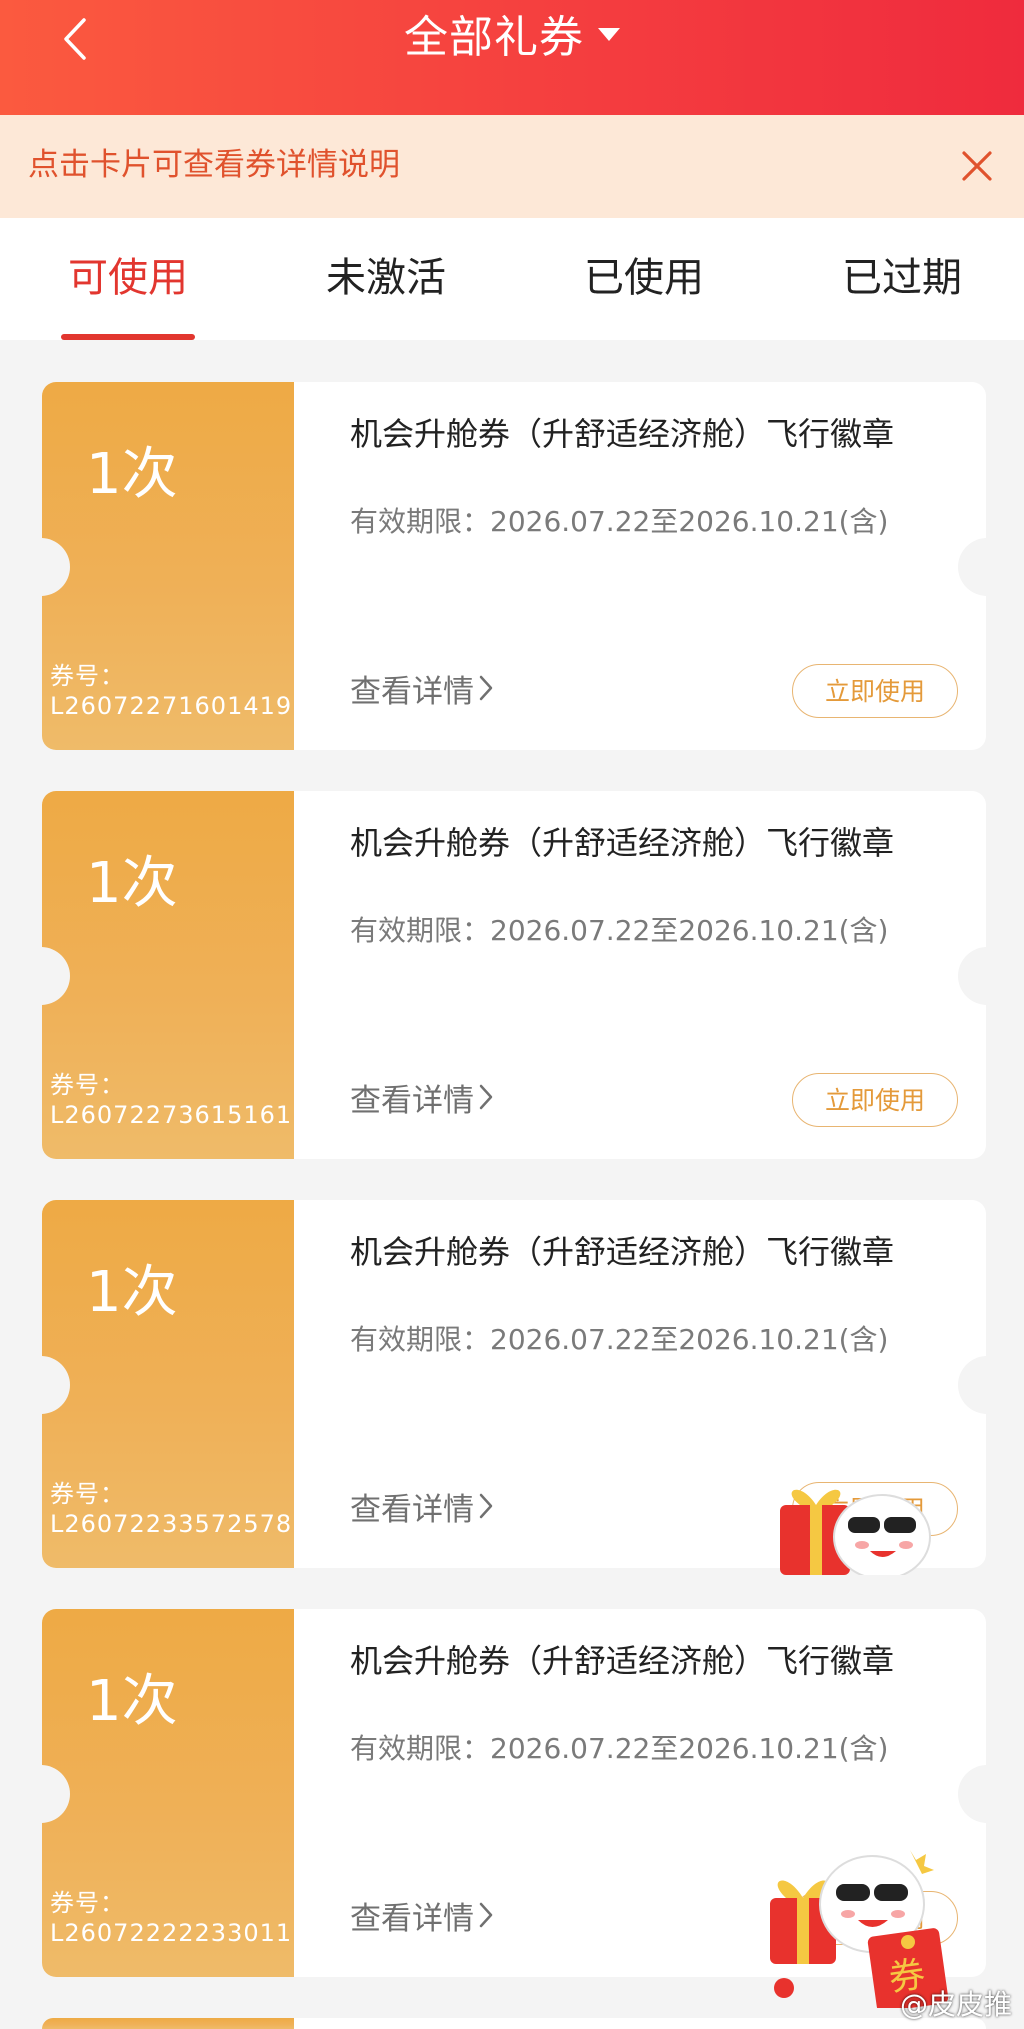 This screenshot has width=1024, height=2029. I want to click on coupon-stub, so click(168, 2023).